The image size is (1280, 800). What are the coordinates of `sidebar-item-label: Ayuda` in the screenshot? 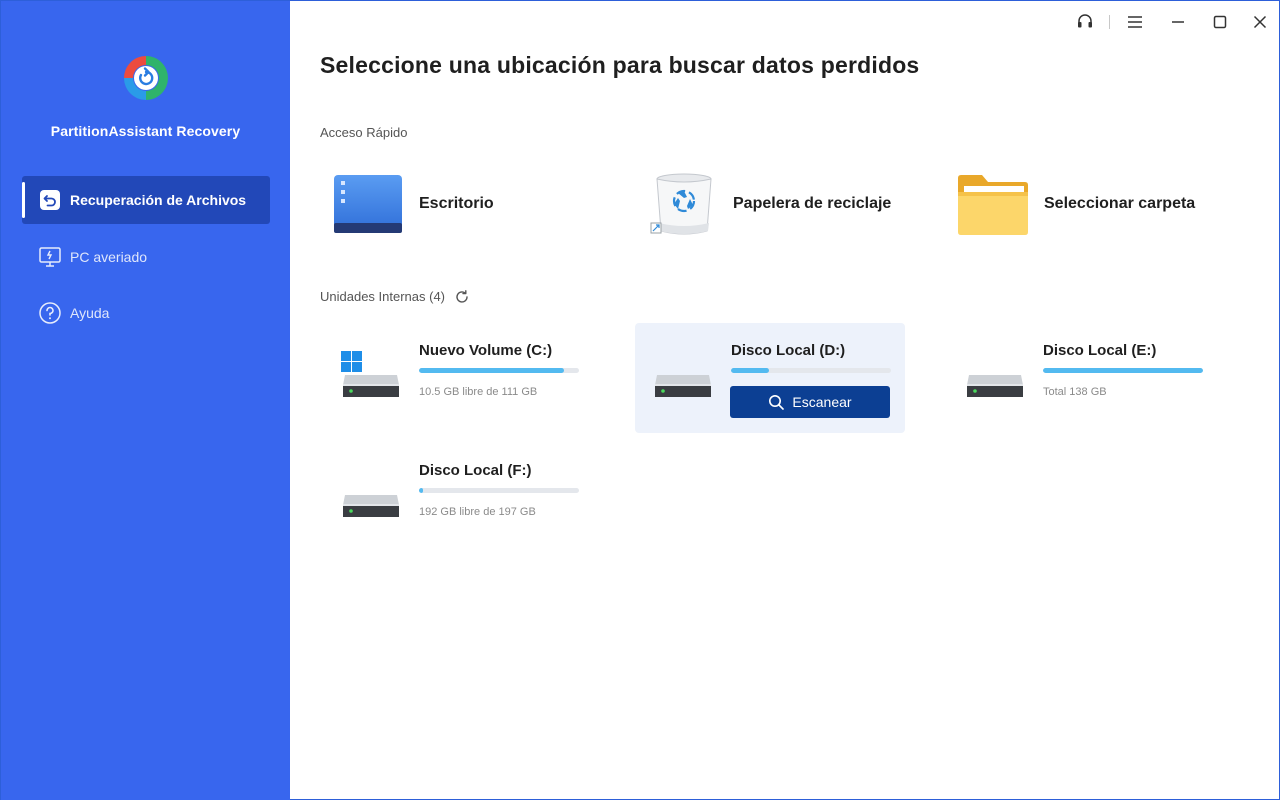 It's located at (90, 313).